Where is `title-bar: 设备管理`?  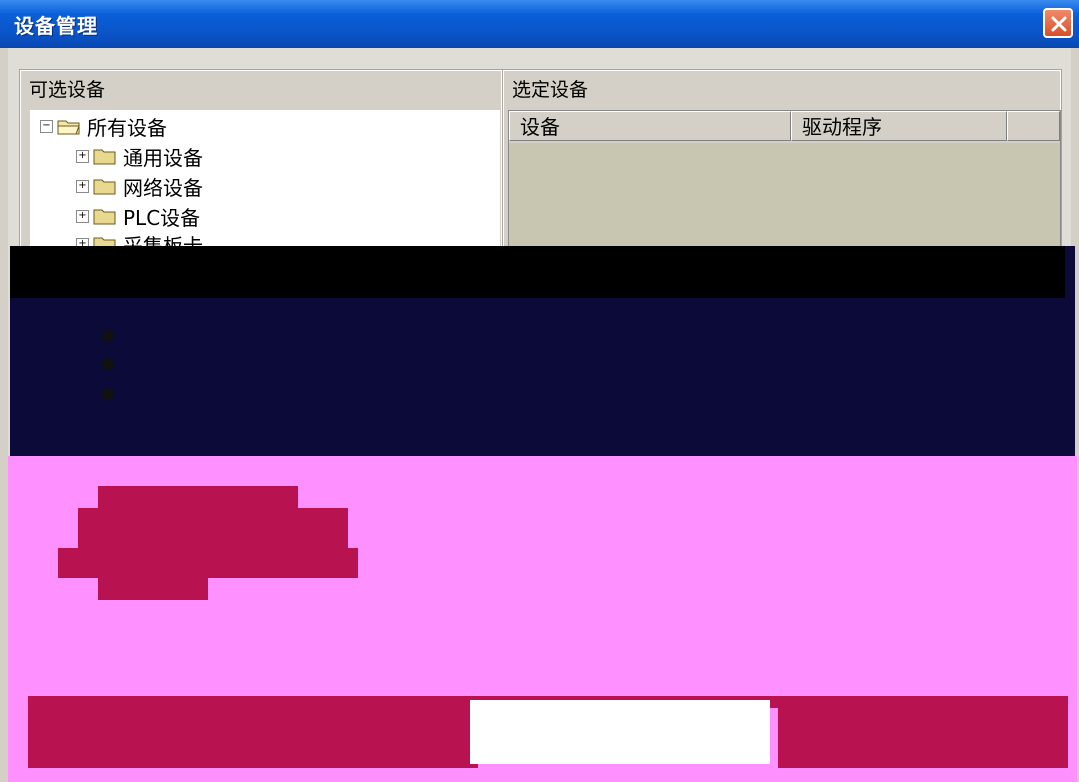 title-bar: 设备管理 is located at coordinates (539, 24).